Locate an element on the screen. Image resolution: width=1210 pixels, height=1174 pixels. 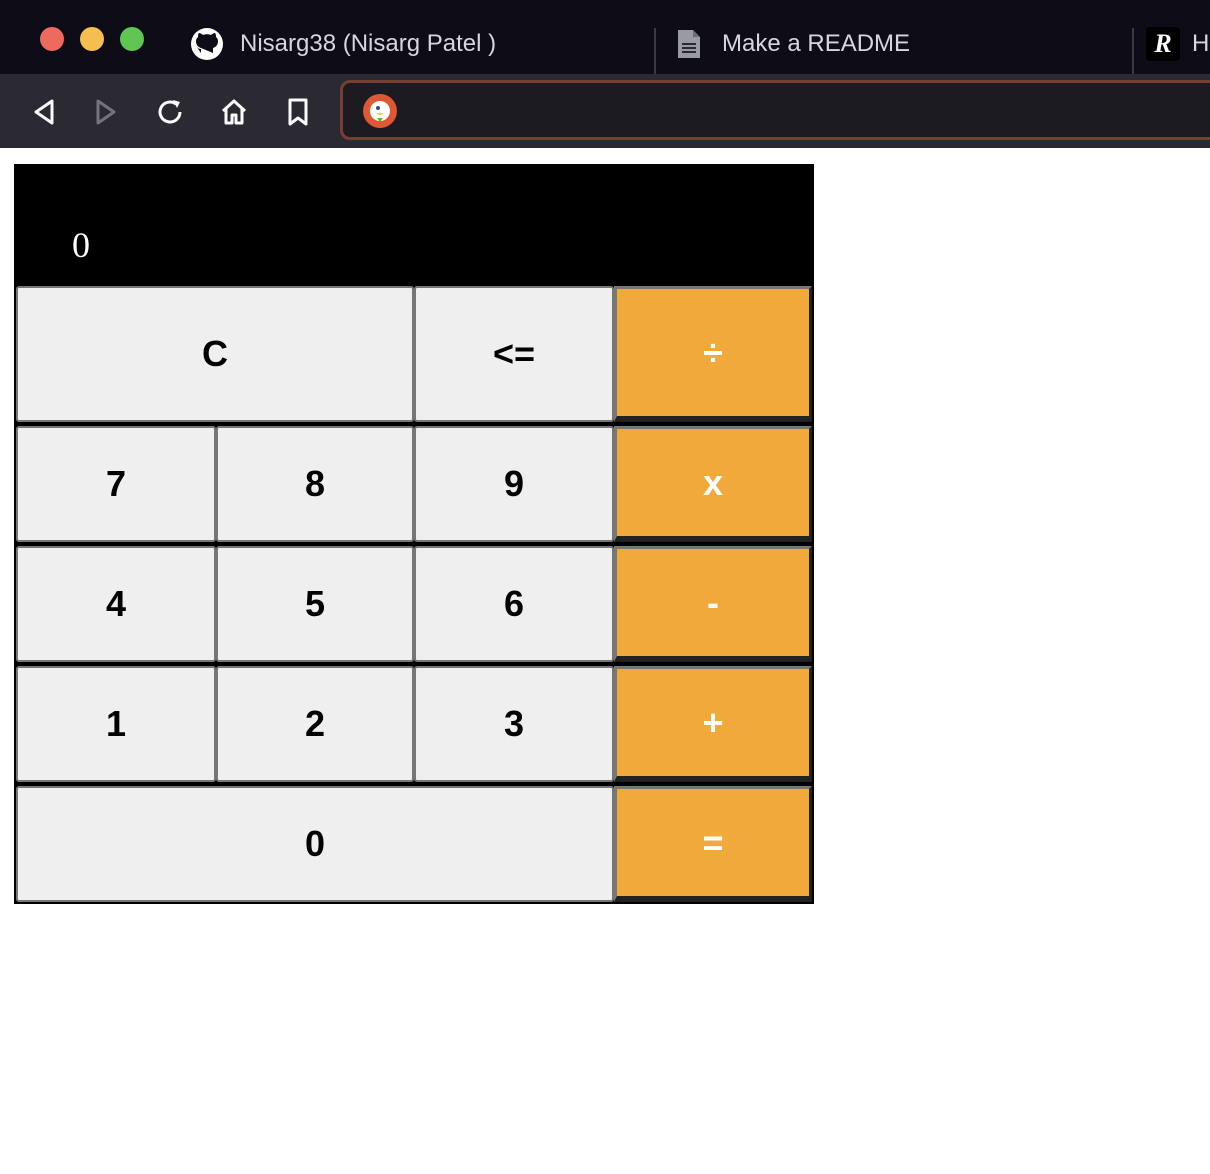
reload-button is located at coordinates (170, 112).